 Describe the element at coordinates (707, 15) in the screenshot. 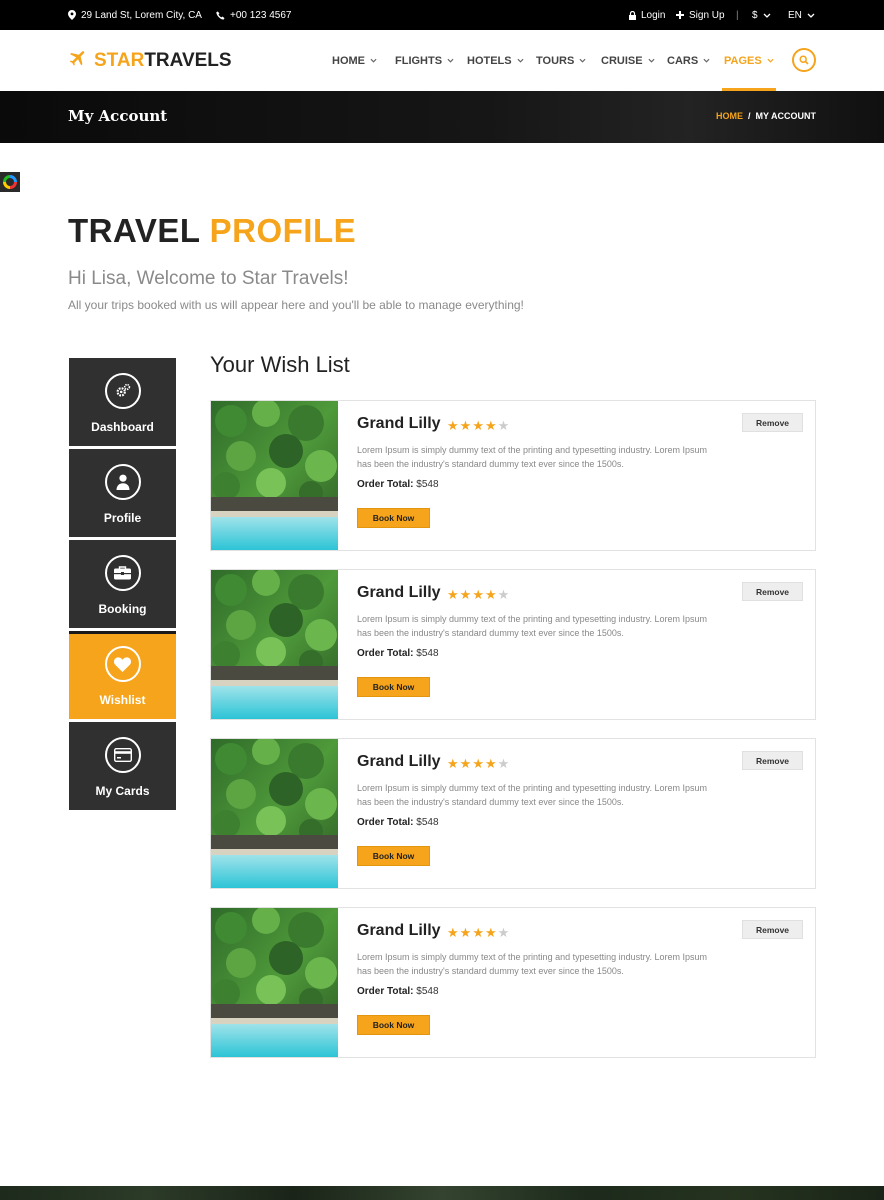

I see `signup-label: Sign Up` at that location.